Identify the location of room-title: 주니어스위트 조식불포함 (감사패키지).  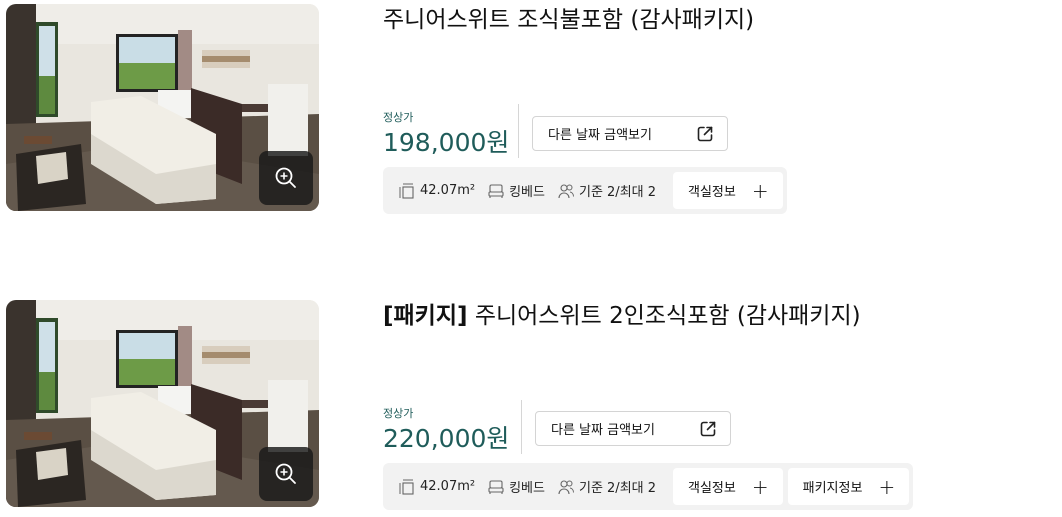
(568, 20).